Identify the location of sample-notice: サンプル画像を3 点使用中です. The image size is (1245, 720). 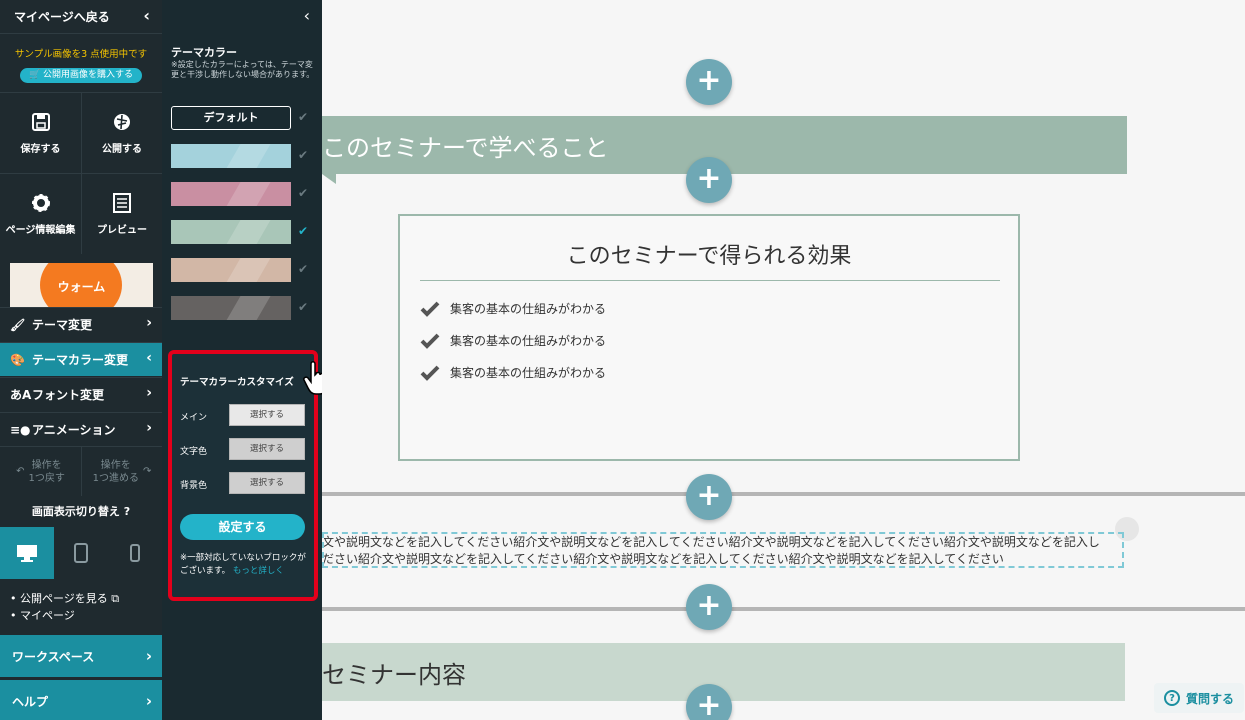
(81, 54).